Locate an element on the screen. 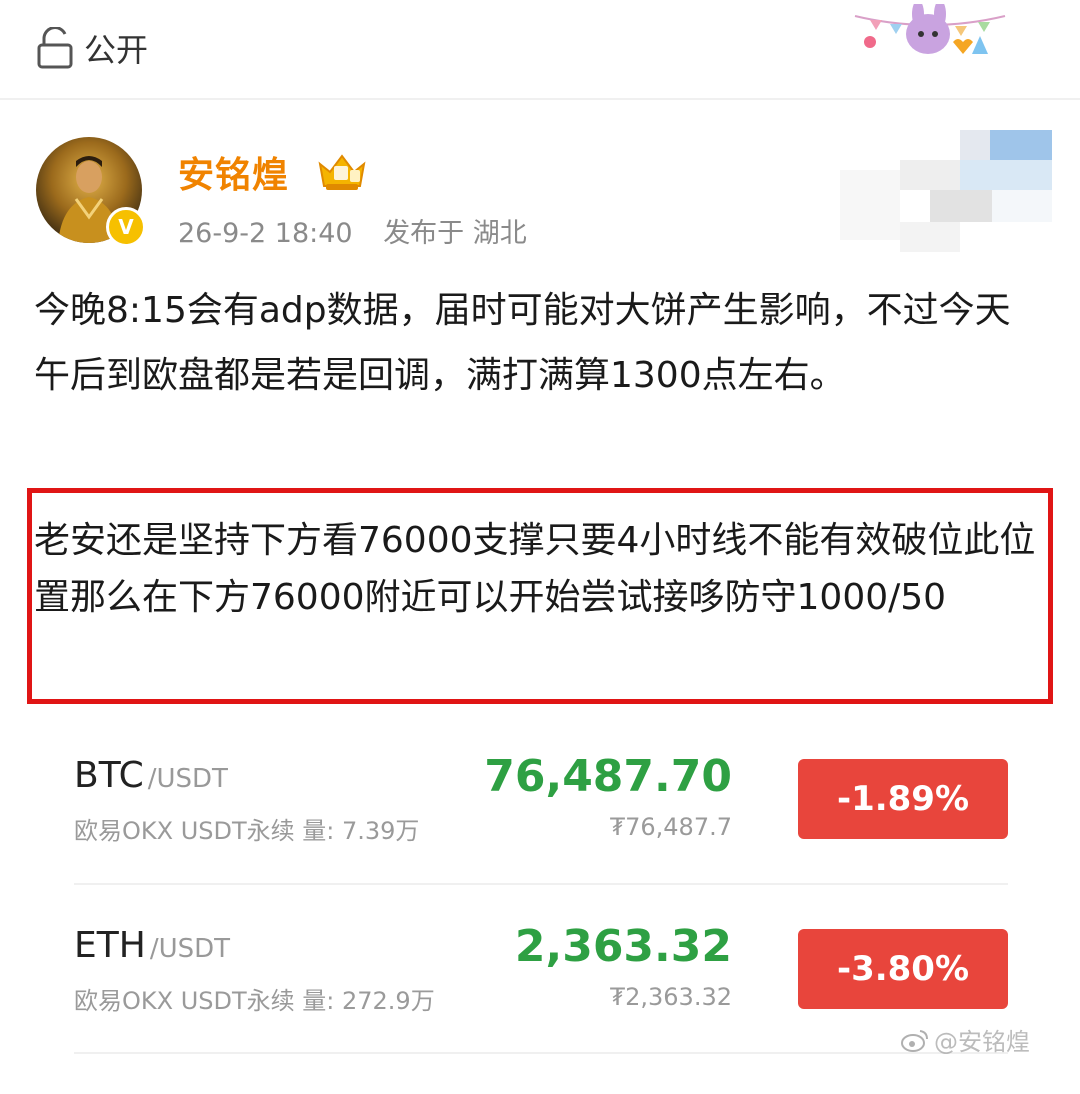 The width and height of the screenshot is (1080, 1094). visibility-label: 公开 is located at coordinates (116, 50).